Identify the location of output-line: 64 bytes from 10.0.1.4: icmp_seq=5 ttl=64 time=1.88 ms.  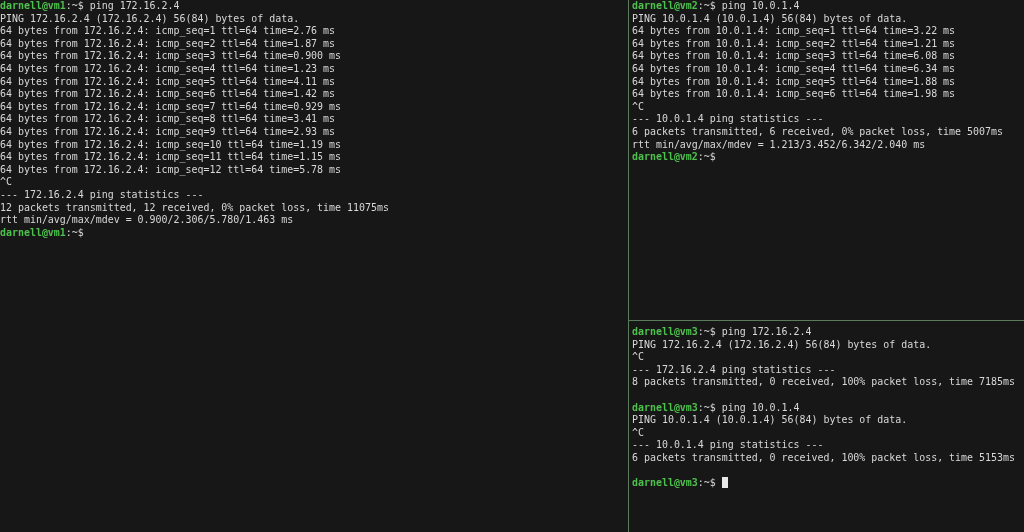
(794, 82).